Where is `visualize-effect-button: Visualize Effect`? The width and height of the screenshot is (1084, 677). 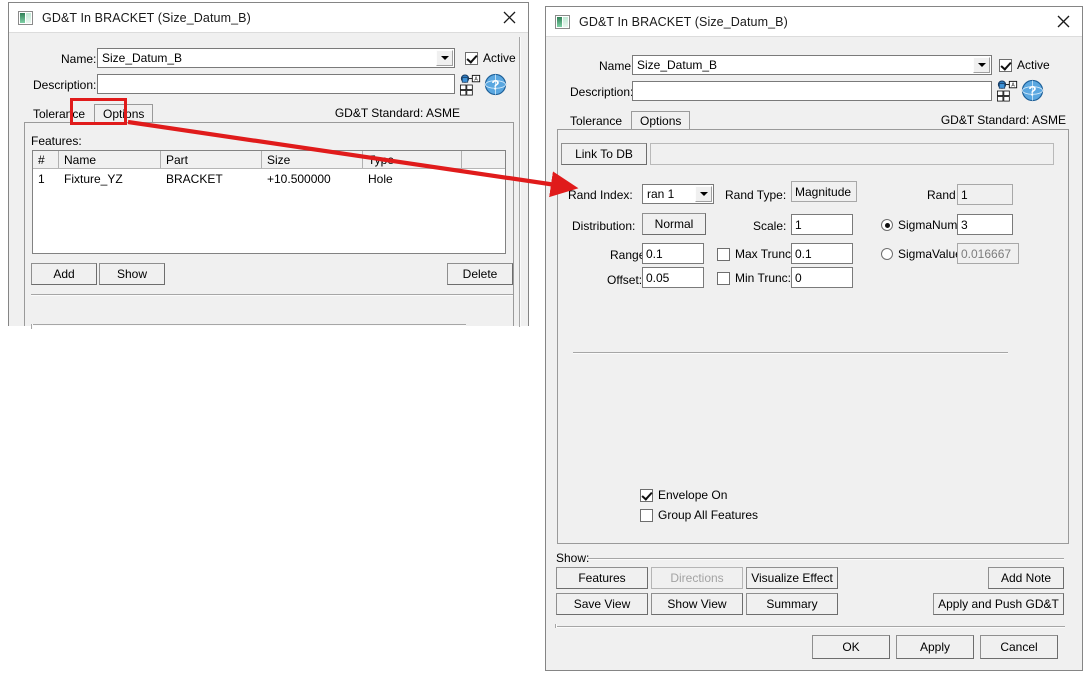
visualize-effect-button: Visualize Effect is located at coordinates (792, 578).